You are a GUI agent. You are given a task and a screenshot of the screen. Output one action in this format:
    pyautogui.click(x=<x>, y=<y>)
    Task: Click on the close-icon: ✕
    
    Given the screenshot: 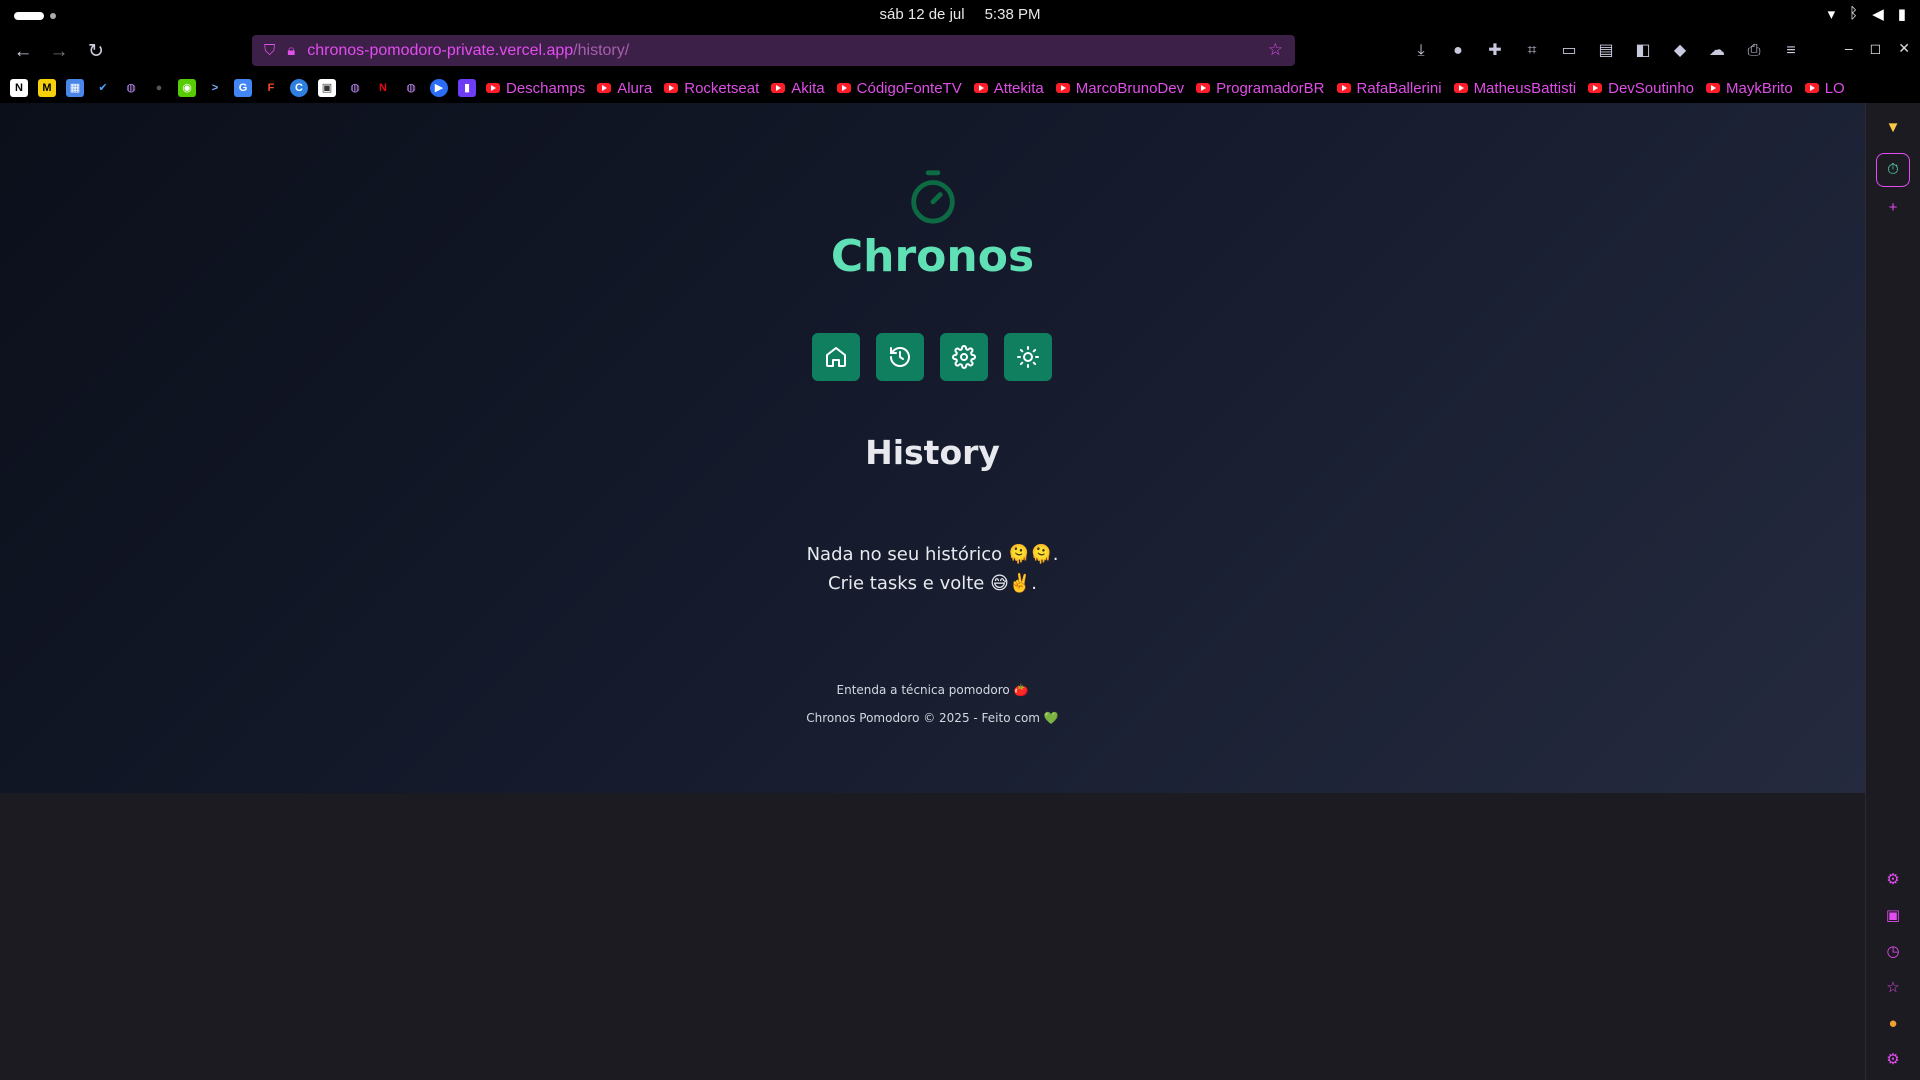 What is the action you would take?
    pyautogui.click(x=1904, y=48)
    